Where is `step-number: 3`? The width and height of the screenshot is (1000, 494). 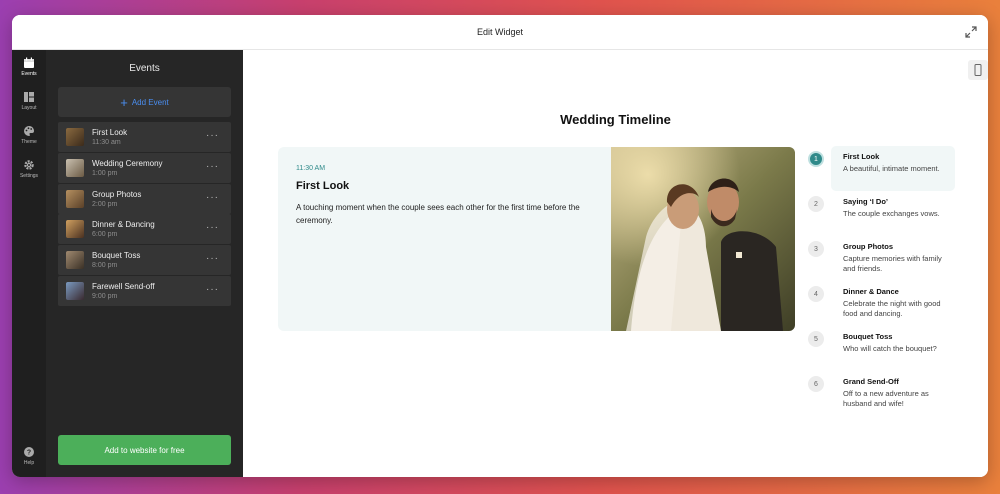 step-number: 3 is located at coordinates (816, 249).